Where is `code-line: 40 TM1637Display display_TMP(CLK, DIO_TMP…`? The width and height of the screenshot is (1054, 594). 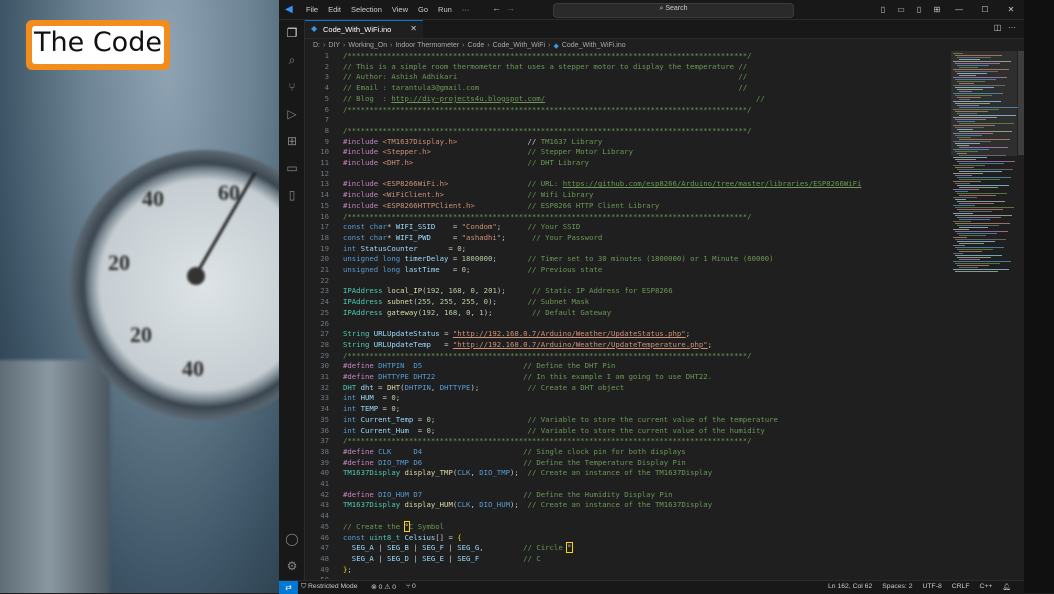
code-line: 40 TM1637Display display_TMP(CLK, DIO_TMP… is located at coordinates (628, 473).